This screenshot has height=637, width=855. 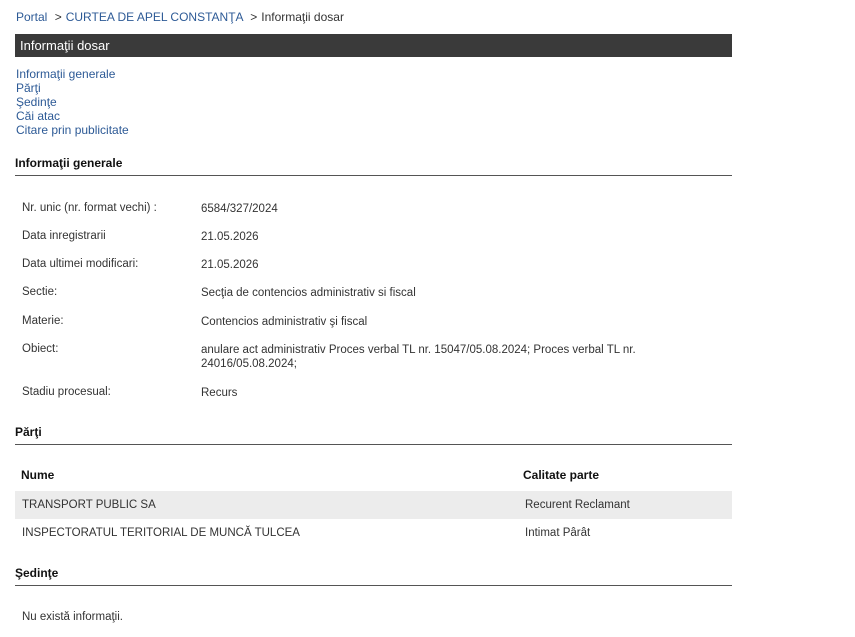 I want to click on section-heading-hearings: Şedinţe, so click(x=373, y=576).